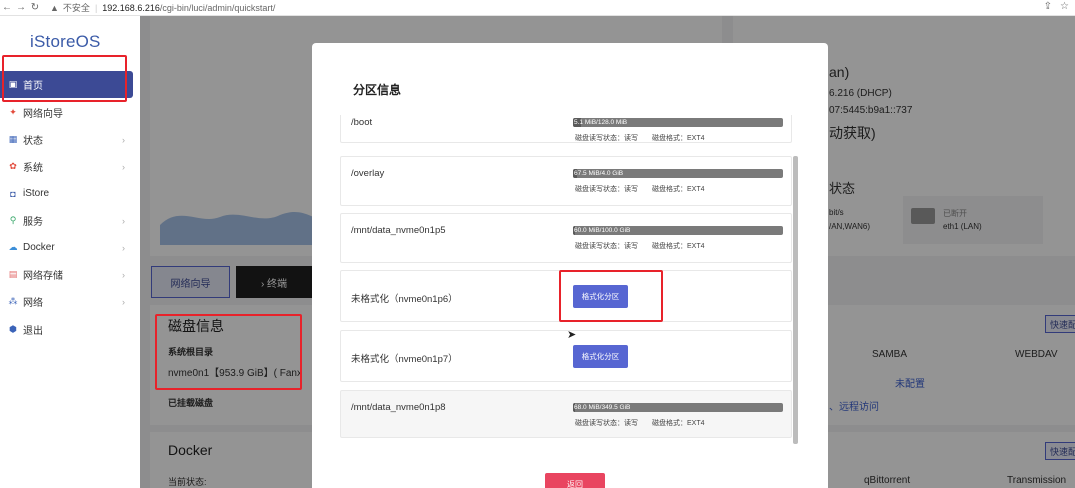 The width and height of the screenshot is (1075, 488). Describe the element at coordinates (36, 193) in the screenshot. I see `sidebar-item-label: iStore` at that location.